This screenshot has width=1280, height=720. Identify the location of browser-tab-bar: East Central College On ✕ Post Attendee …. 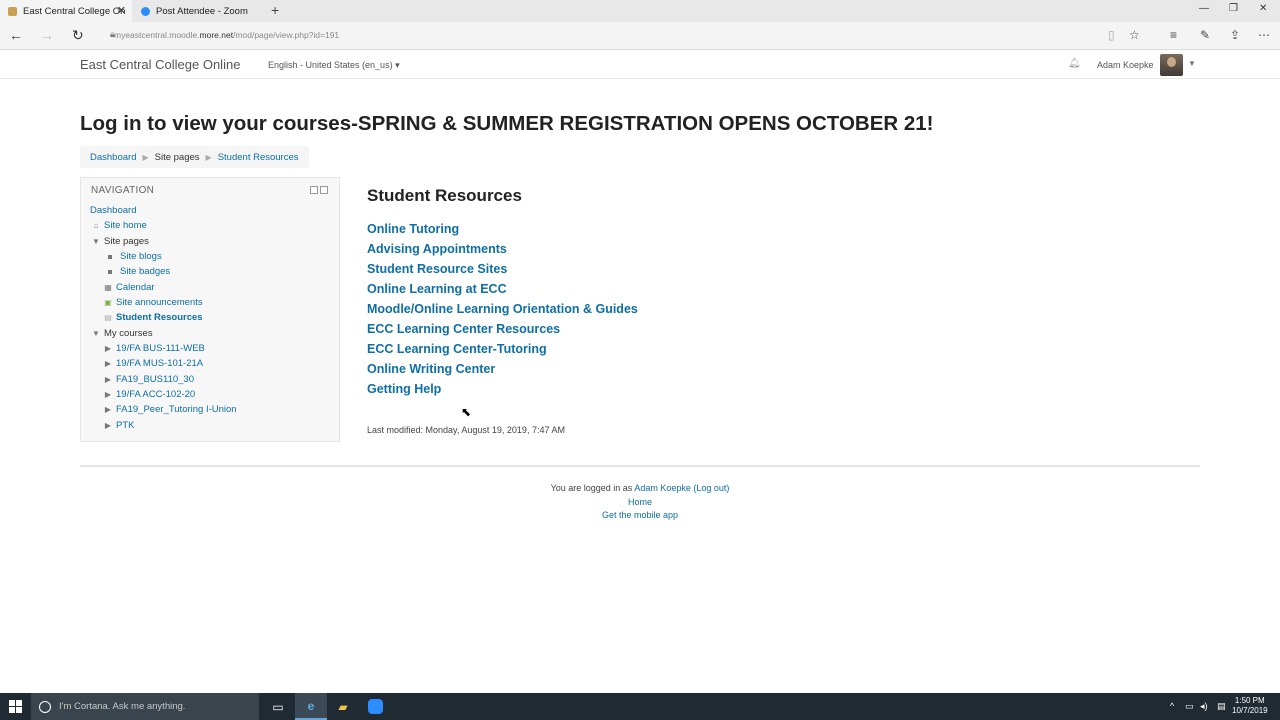
(640, 11).